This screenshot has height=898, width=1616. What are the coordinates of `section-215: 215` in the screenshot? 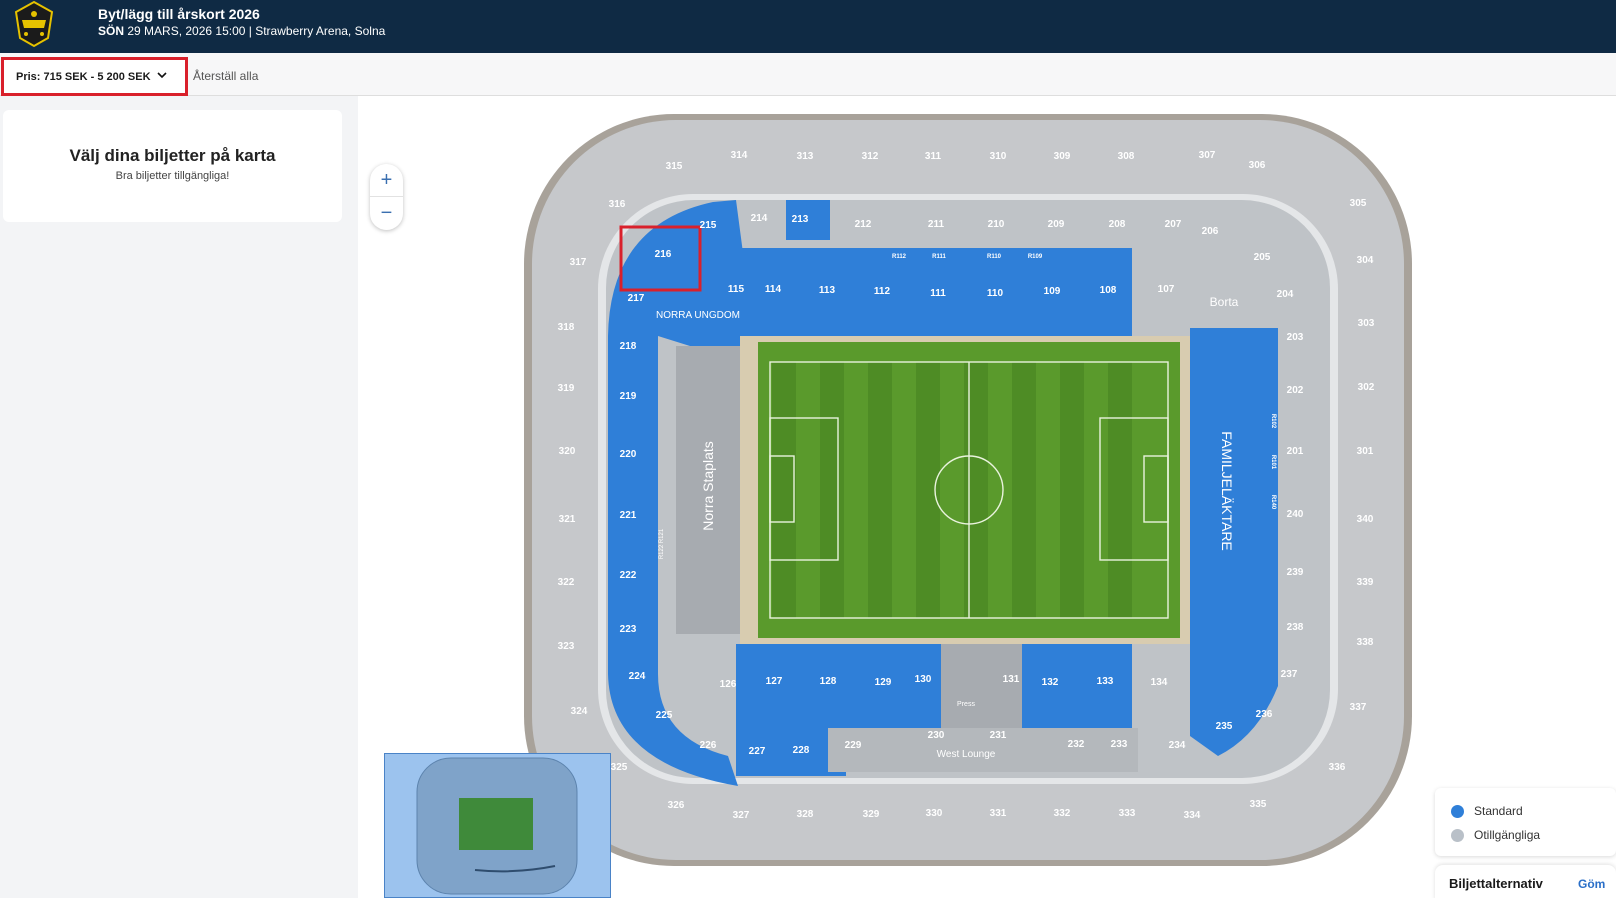 It's located at (708, 225).